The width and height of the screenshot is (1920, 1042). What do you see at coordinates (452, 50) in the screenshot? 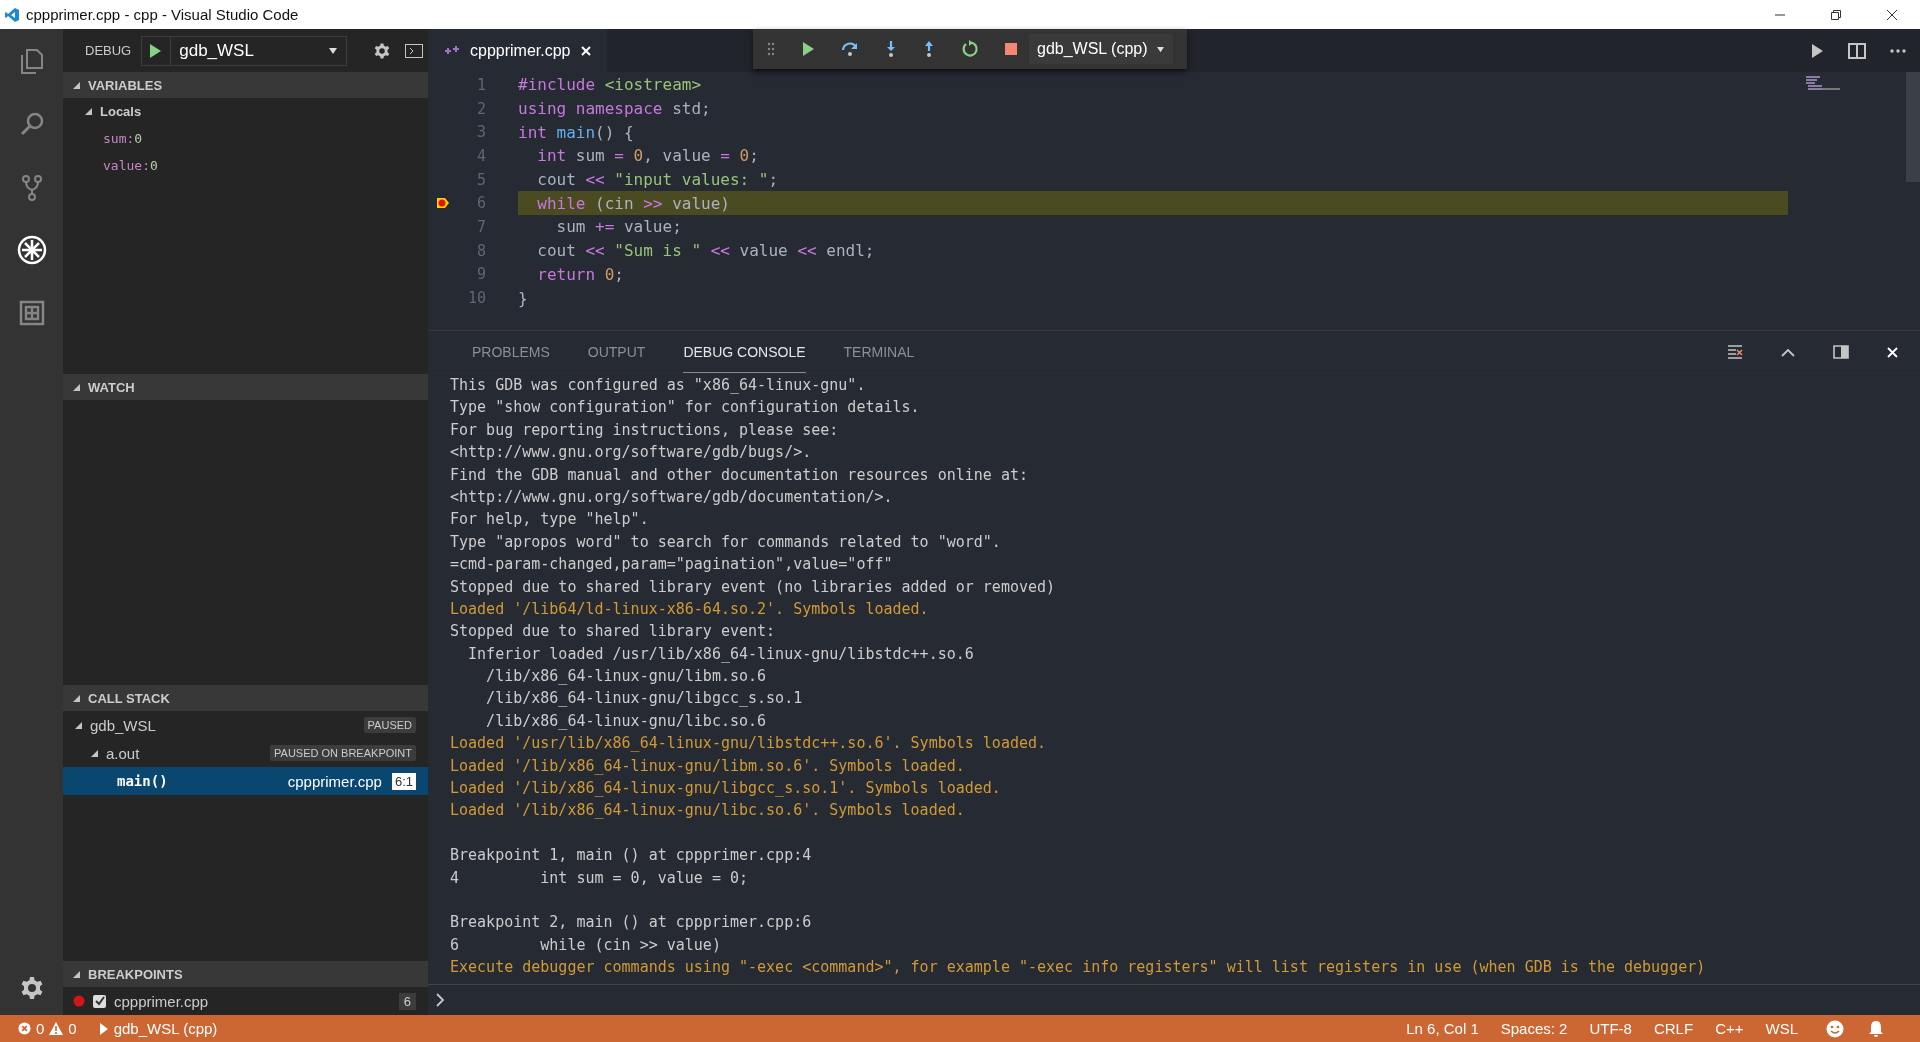
I see `cpp-file-icon` at bounding box center [452, 50].